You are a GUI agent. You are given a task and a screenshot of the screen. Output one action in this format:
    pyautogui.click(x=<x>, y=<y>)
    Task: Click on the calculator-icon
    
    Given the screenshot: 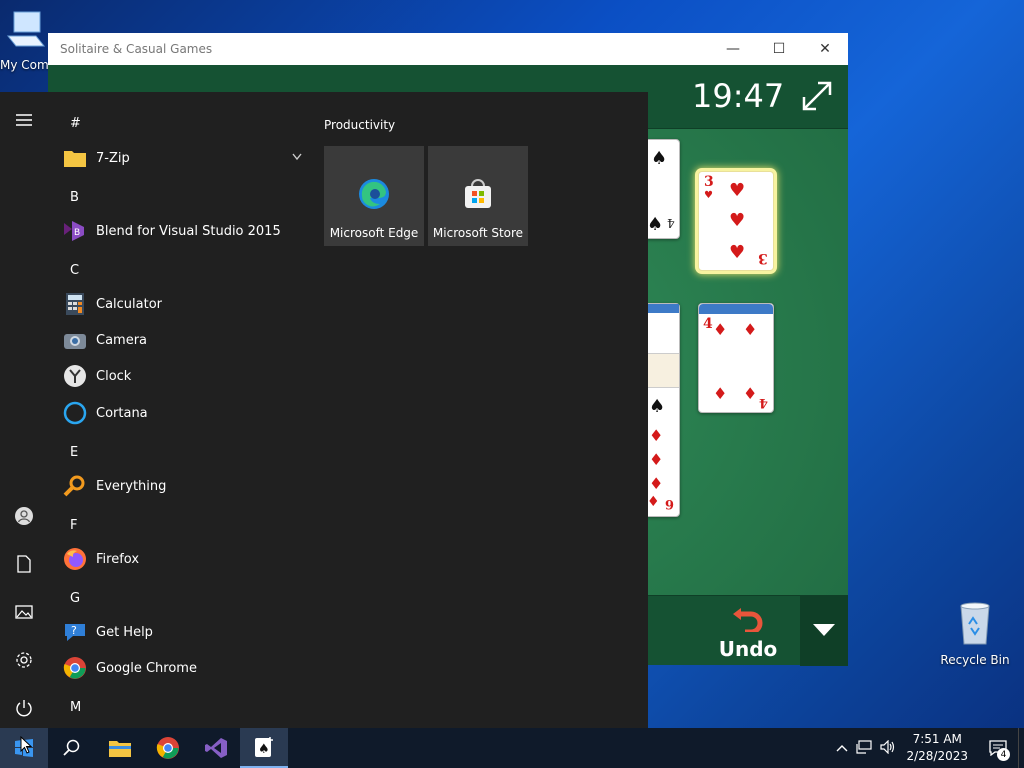 What is the action you would take?
    pyautogui.click(x=75, y=304)
    